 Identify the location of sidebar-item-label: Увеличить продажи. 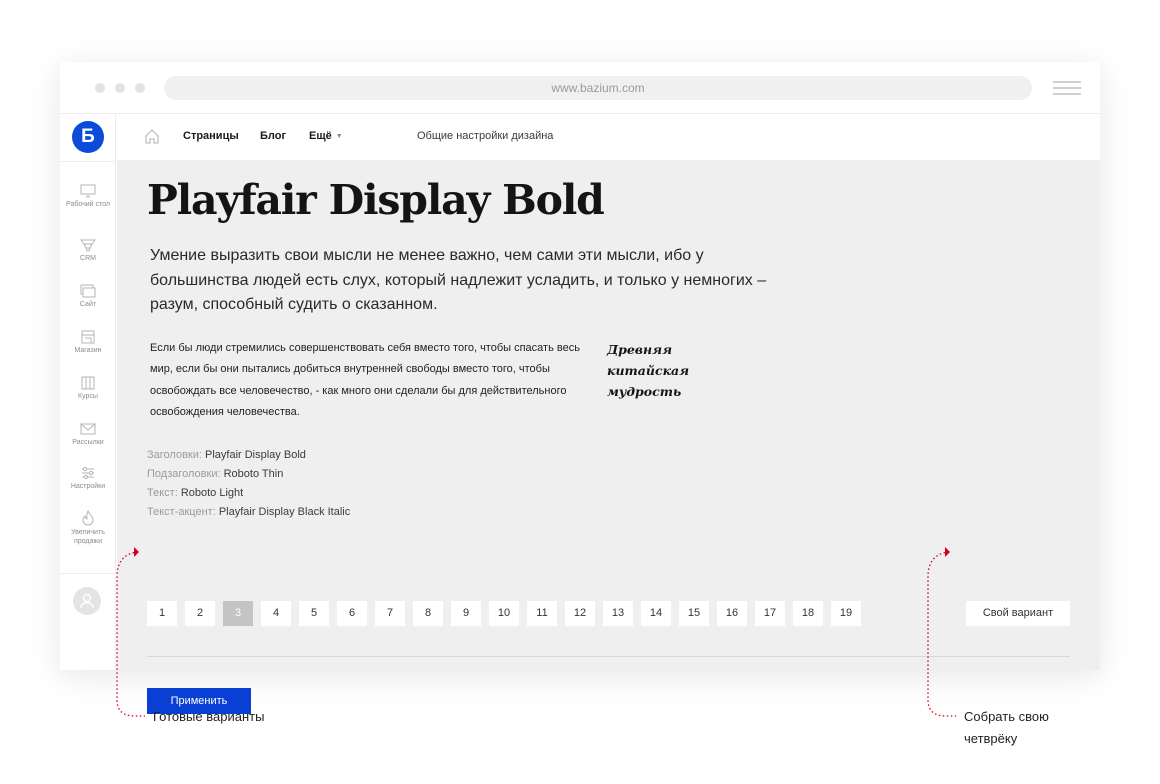
(88, 537).